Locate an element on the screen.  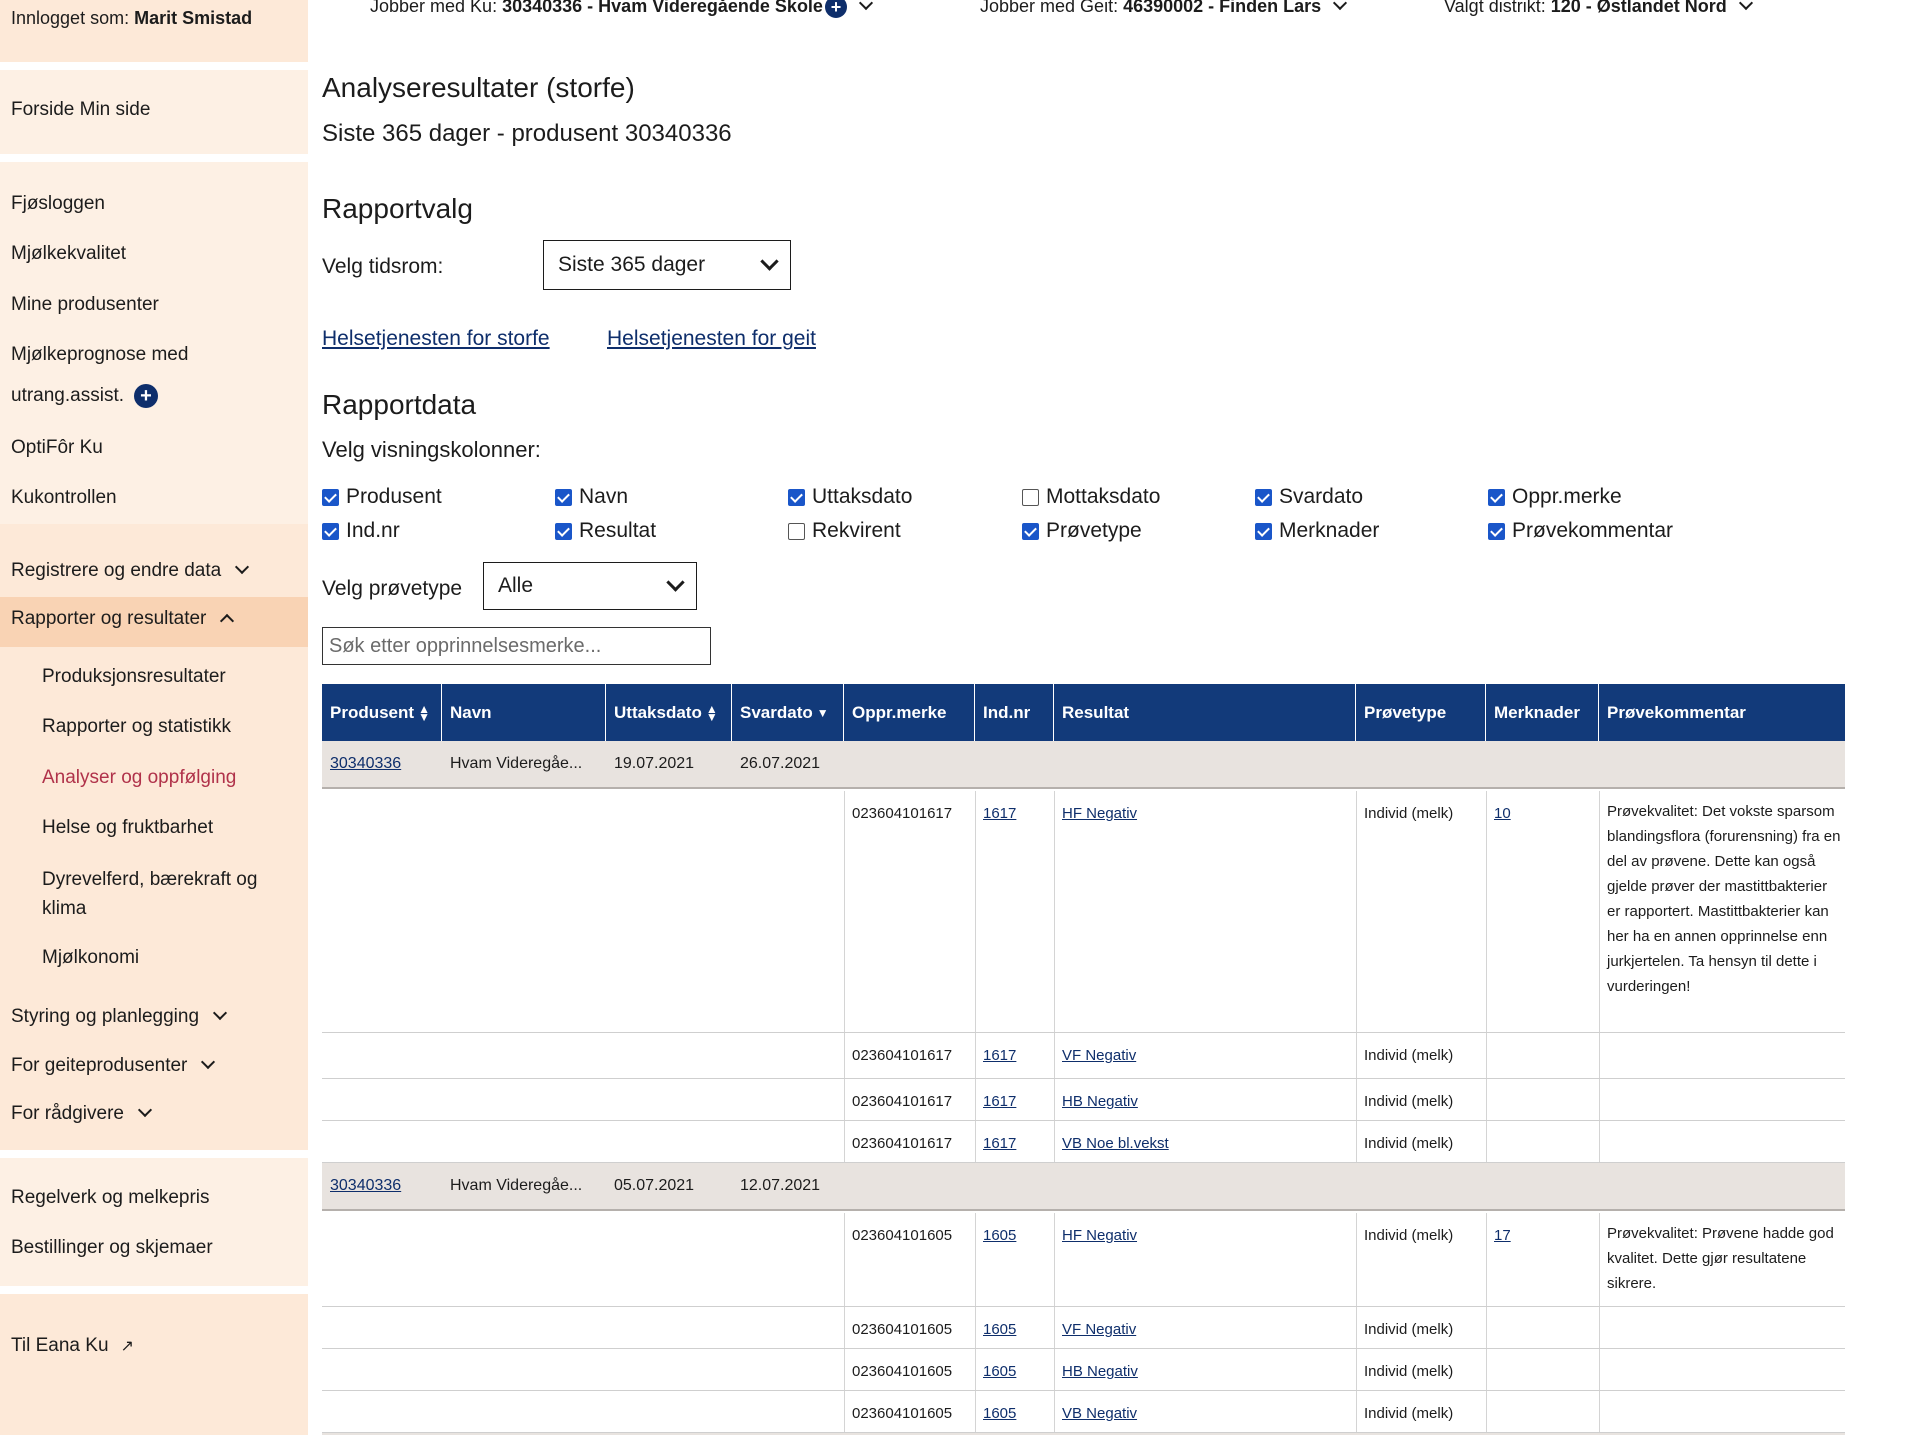
column-toggle-rekvirent: Rekvirent is located at coordinates (844, 531).